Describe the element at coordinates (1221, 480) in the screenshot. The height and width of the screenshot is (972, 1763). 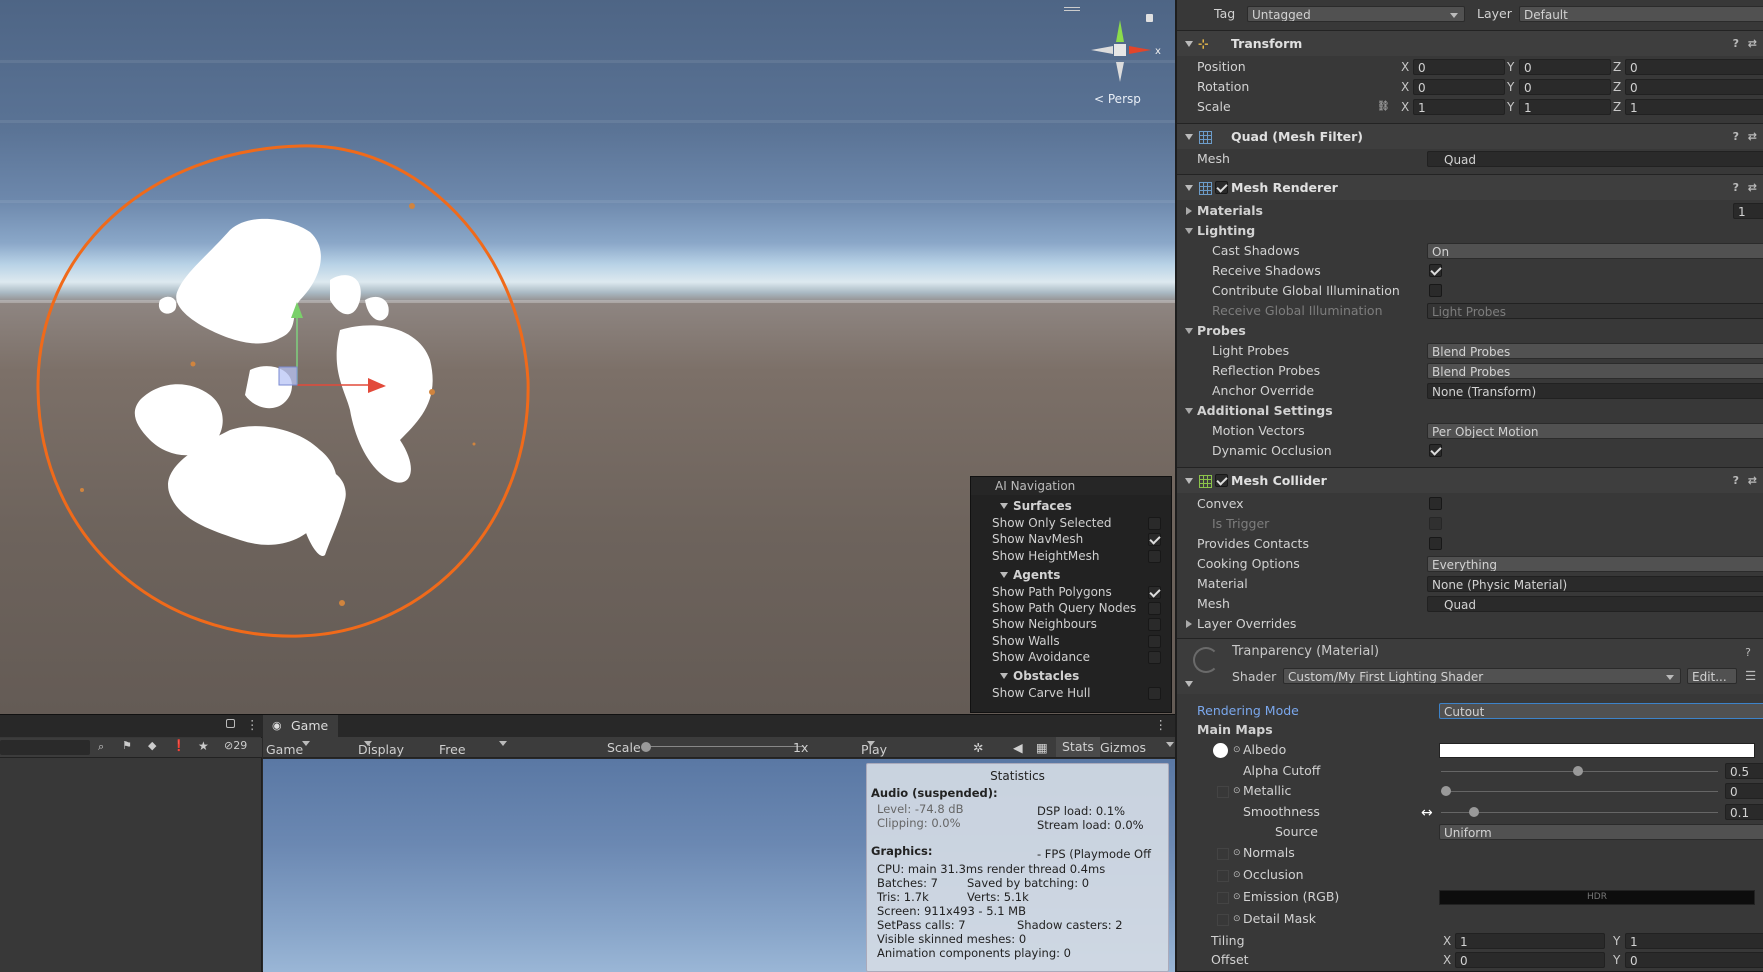
I see `mesh-collider-enabled-checkbox` at that location.